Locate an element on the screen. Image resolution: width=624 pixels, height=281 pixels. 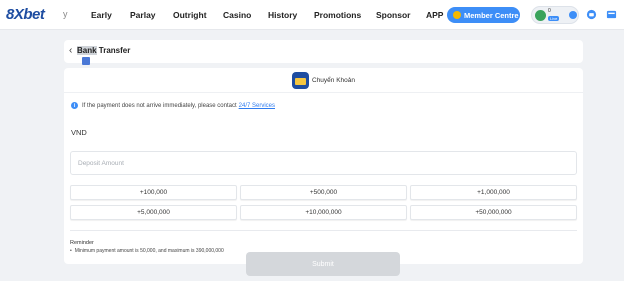
quick-amount-10000000: +10,000,000 is located at coordinates (323, 212).